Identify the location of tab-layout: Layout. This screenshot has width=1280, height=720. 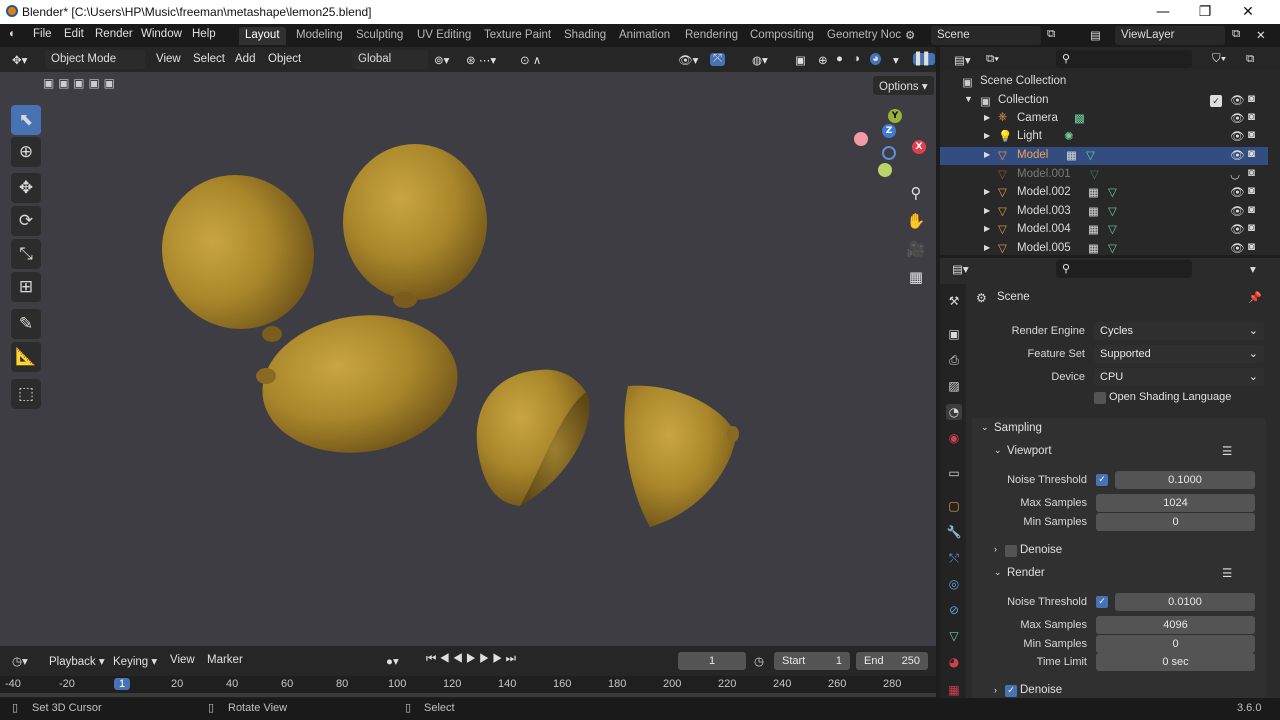
(262, 36).